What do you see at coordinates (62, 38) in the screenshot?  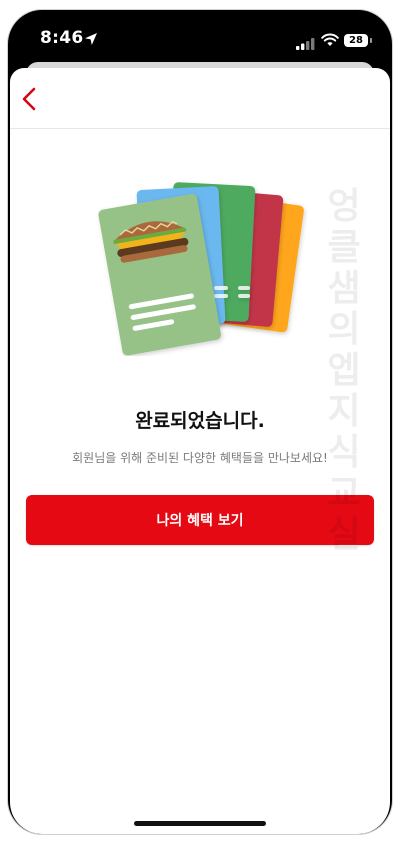 I see `status-time: 8:46` at bounding box center [62, 38].